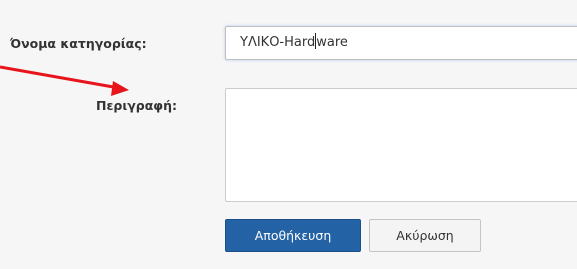 This screenshot has width=577, height=269. I want to click on category-name-input: ΥΛΙΚΟ-Hardware, so click(401, 43).